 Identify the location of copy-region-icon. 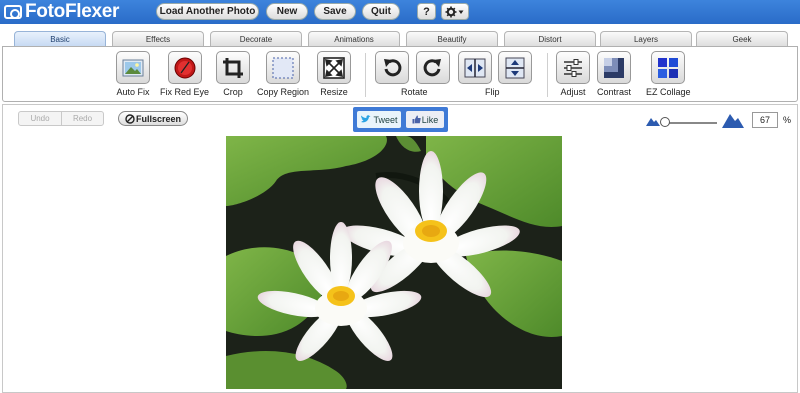
(283, 67).